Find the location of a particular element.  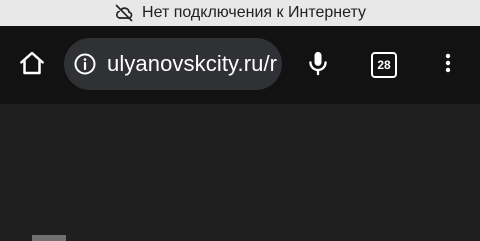

offline-message: Нет подключения к Интернету is located at coordinates (254, 12).